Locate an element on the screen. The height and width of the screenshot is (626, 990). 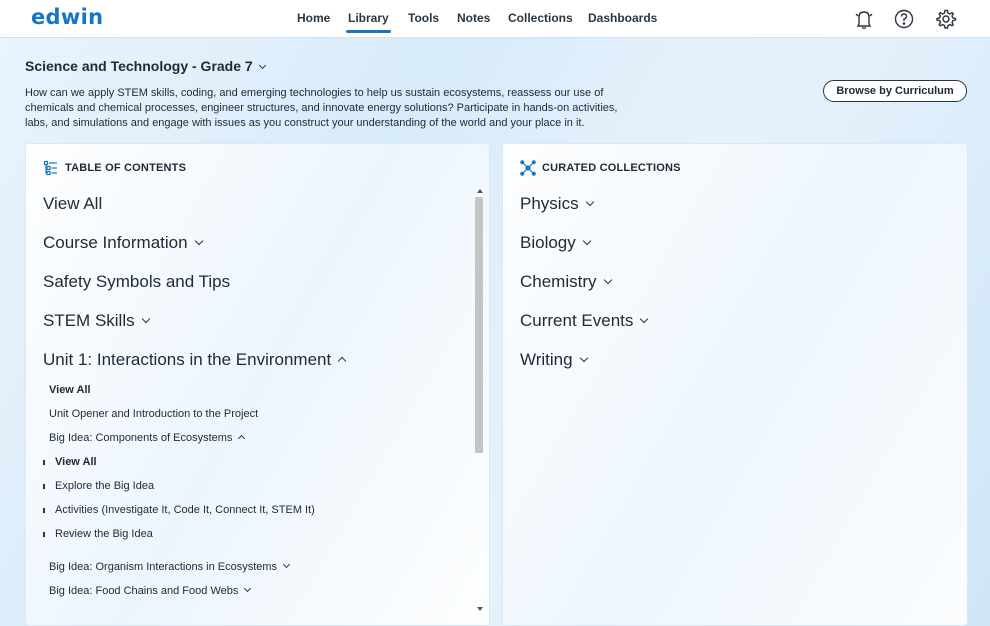
scroll-up-arrow-icon is located at coordinates (480, 191).